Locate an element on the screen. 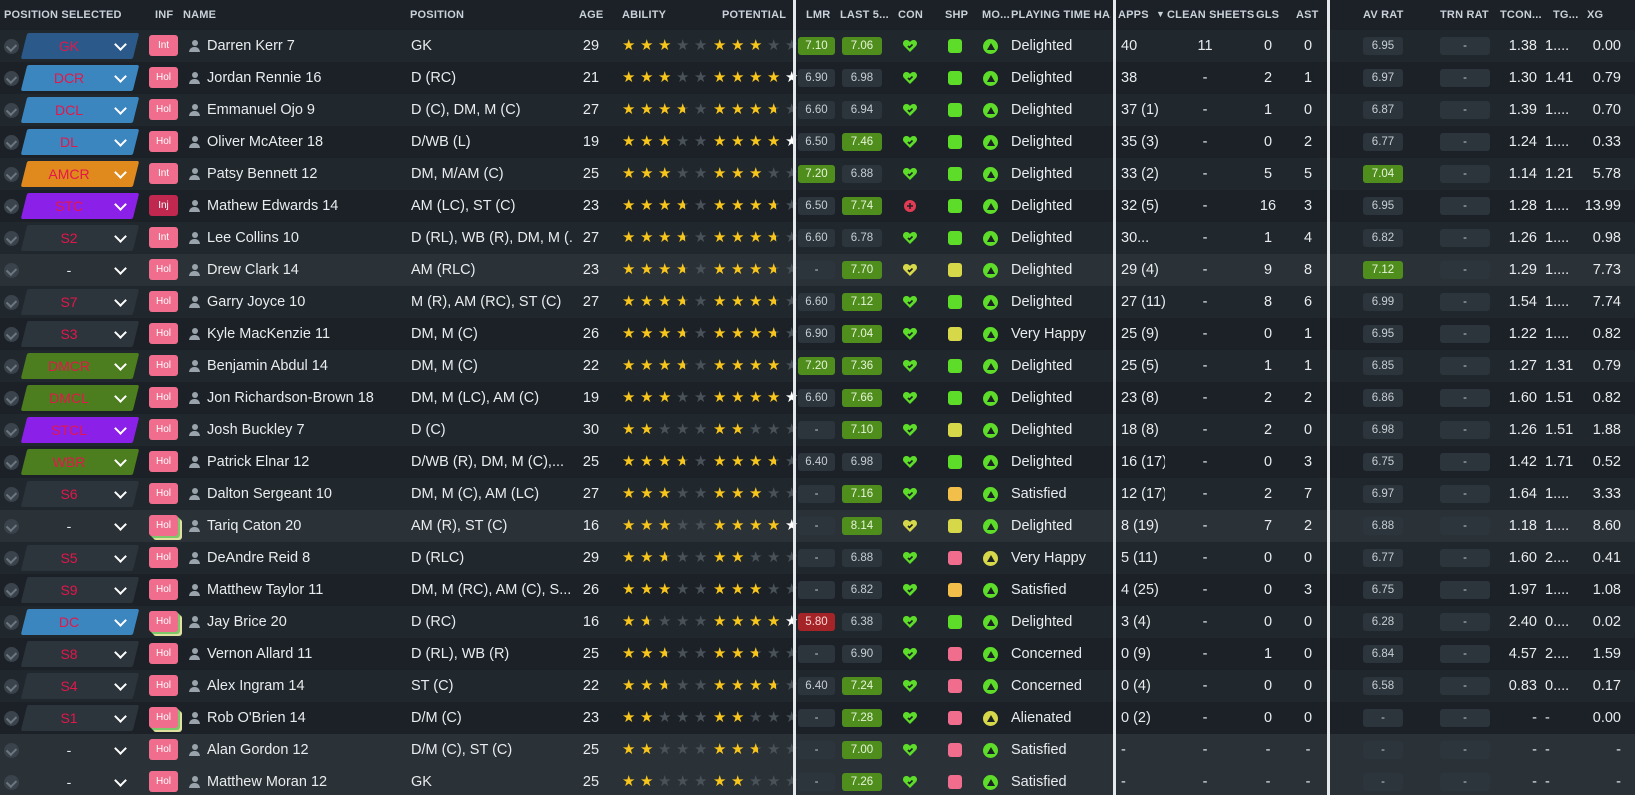  col-inf: INF is located at coordinates (170, 15).